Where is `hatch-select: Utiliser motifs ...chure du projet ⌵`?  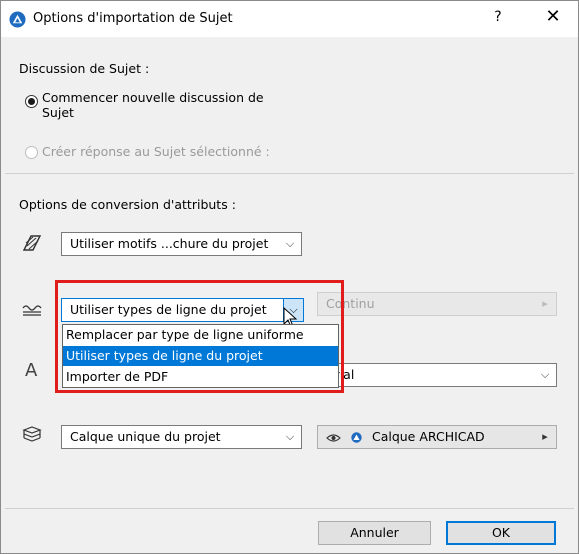 hatch-select: Utiliser motifs ...chure du projet ⌵ is located at coordinates (181, 244).